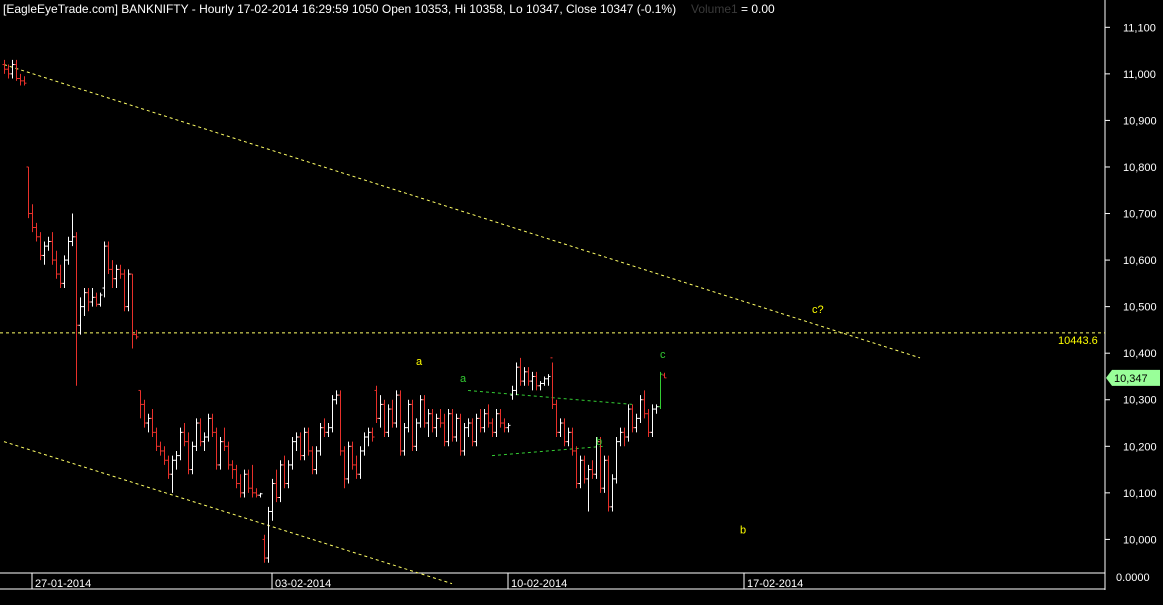 Image resolution: width=1163 pixels, height=605 pixels. What do you see at coordinates (1140, 168) in the screenshot?
I see `y-tick-label: 10,800` at bounding box center [1140, 168].